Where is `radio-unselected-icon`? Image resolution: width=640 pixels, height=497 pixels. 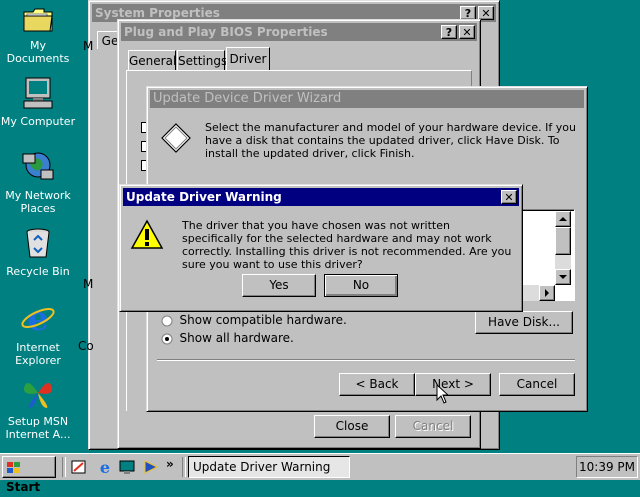 radio-unselected-icon is located at coordinates (167, 321).